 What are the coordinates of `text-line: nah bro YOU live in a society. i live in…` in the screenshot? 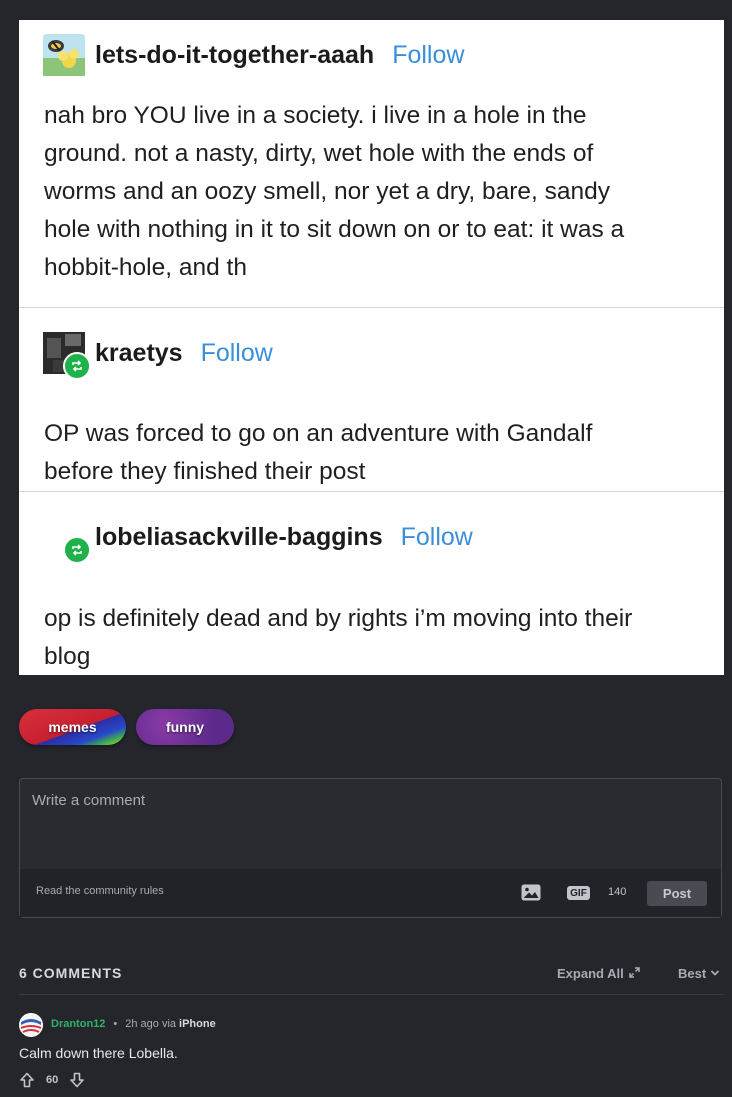 It's located at (315, 115).